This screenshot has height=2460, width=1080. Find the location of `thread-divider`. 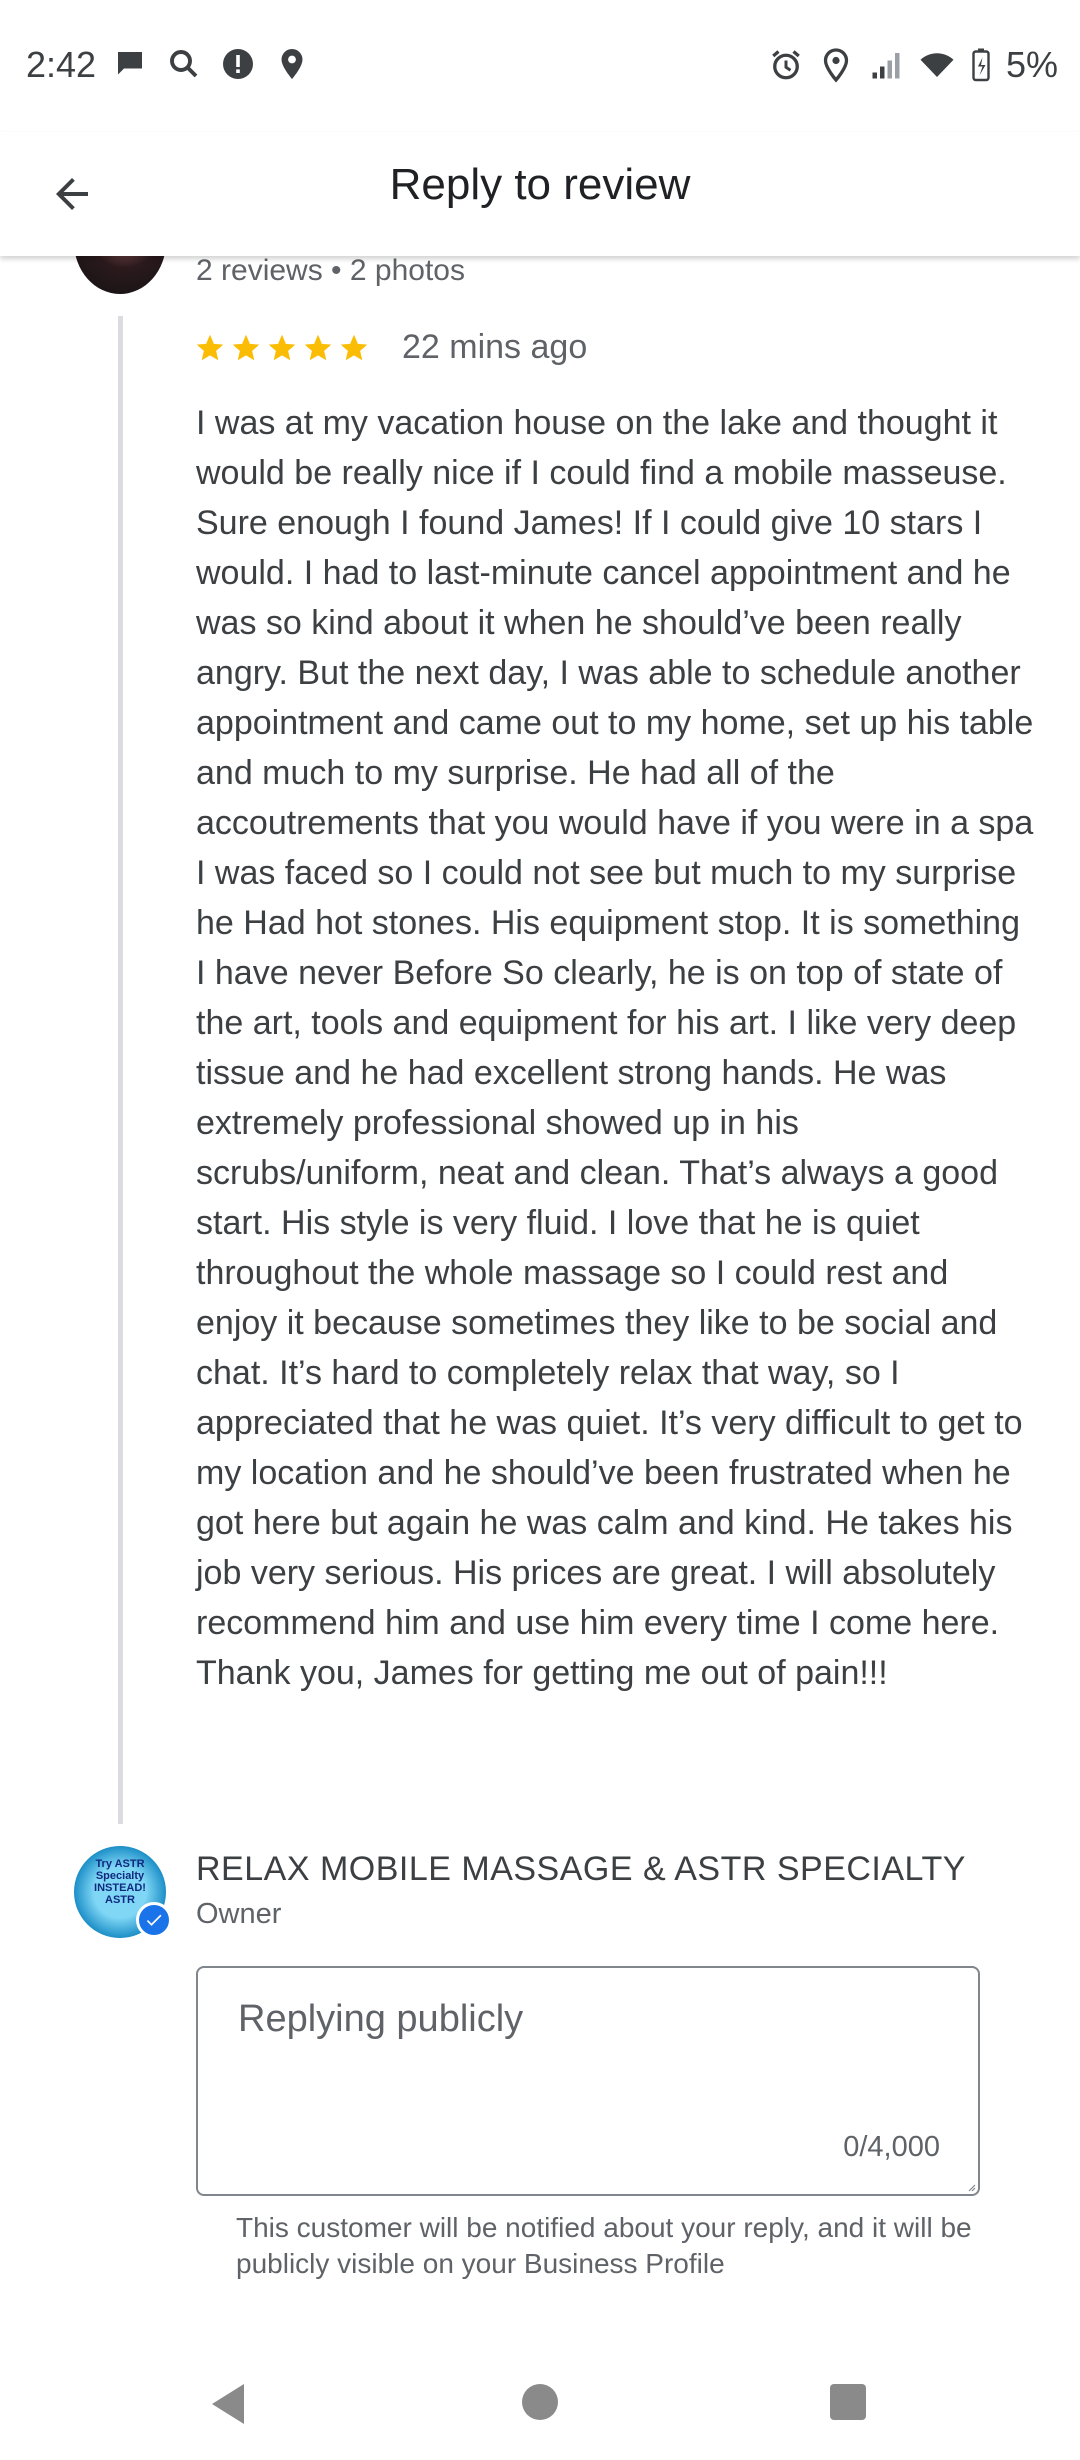

thread-divider is located at coordinates (120, 1070).